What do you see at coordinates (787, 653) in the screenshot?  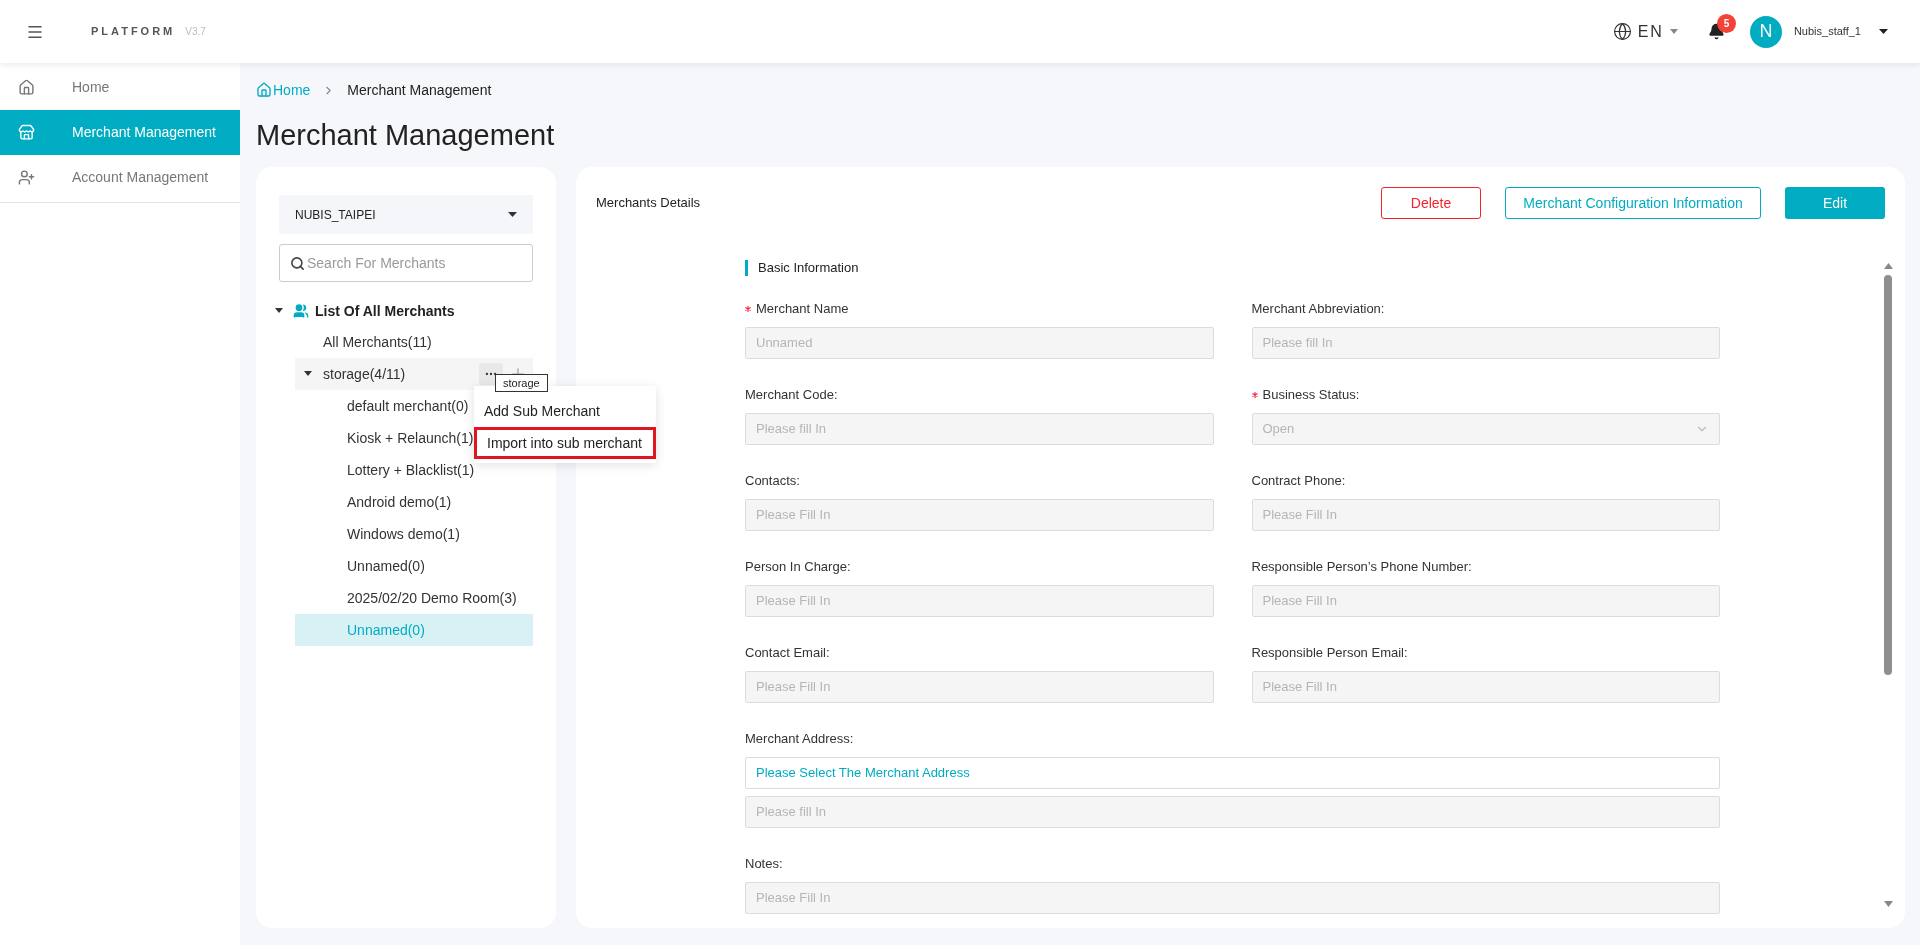 I see `field-label: Contact Email:` at bounding box center [787, 653].